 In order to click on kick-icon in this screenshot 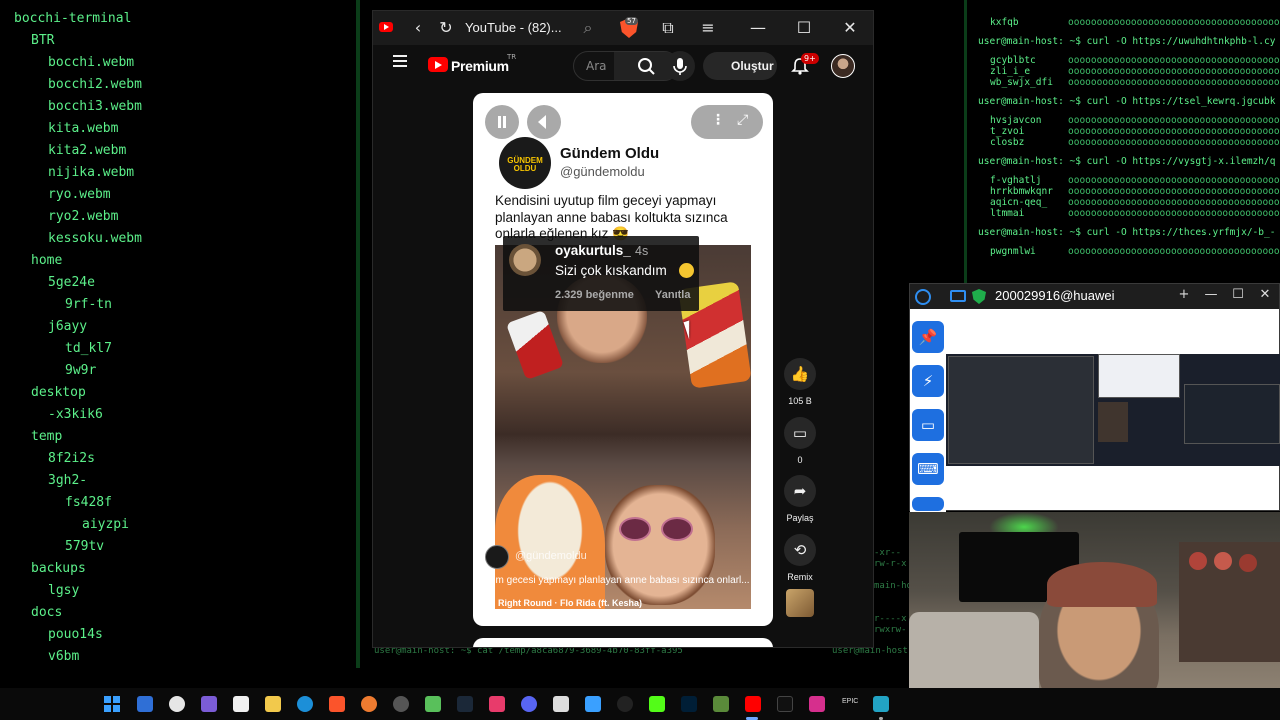, I will do `click(657, 704)`.